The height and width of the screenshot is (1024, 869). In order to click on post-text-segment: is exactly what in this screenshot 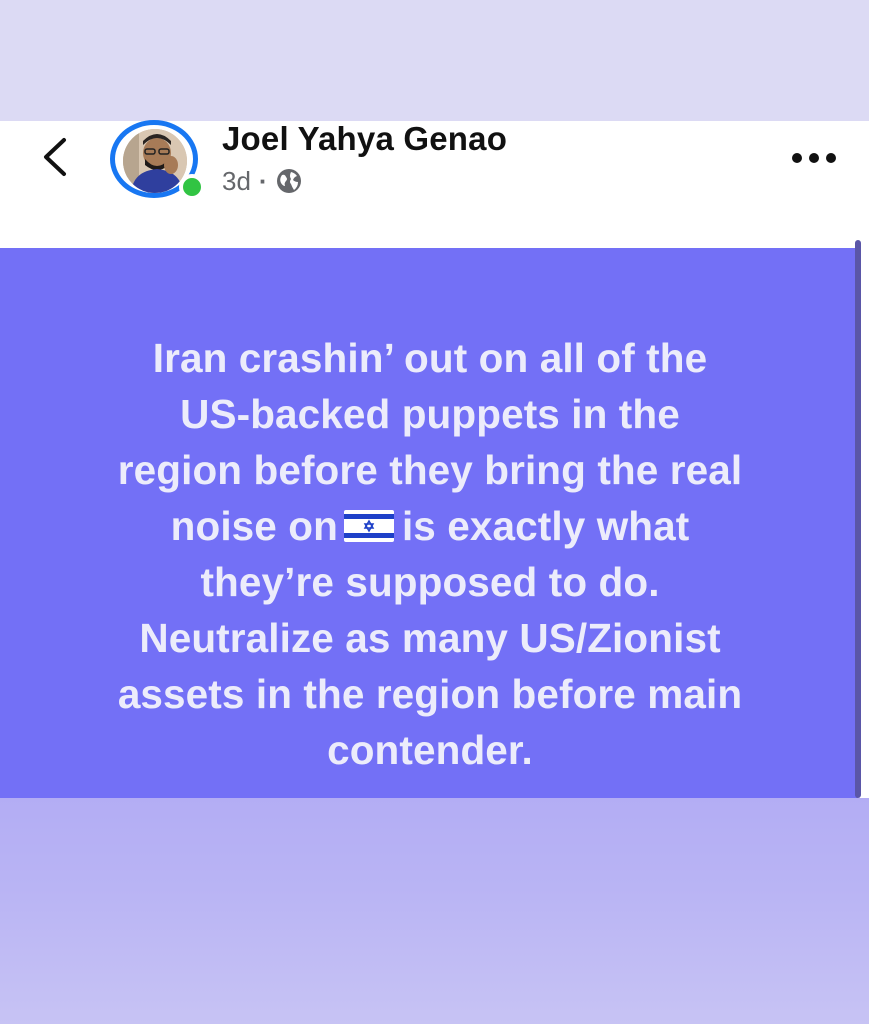, I will do `click(545, 526)`.